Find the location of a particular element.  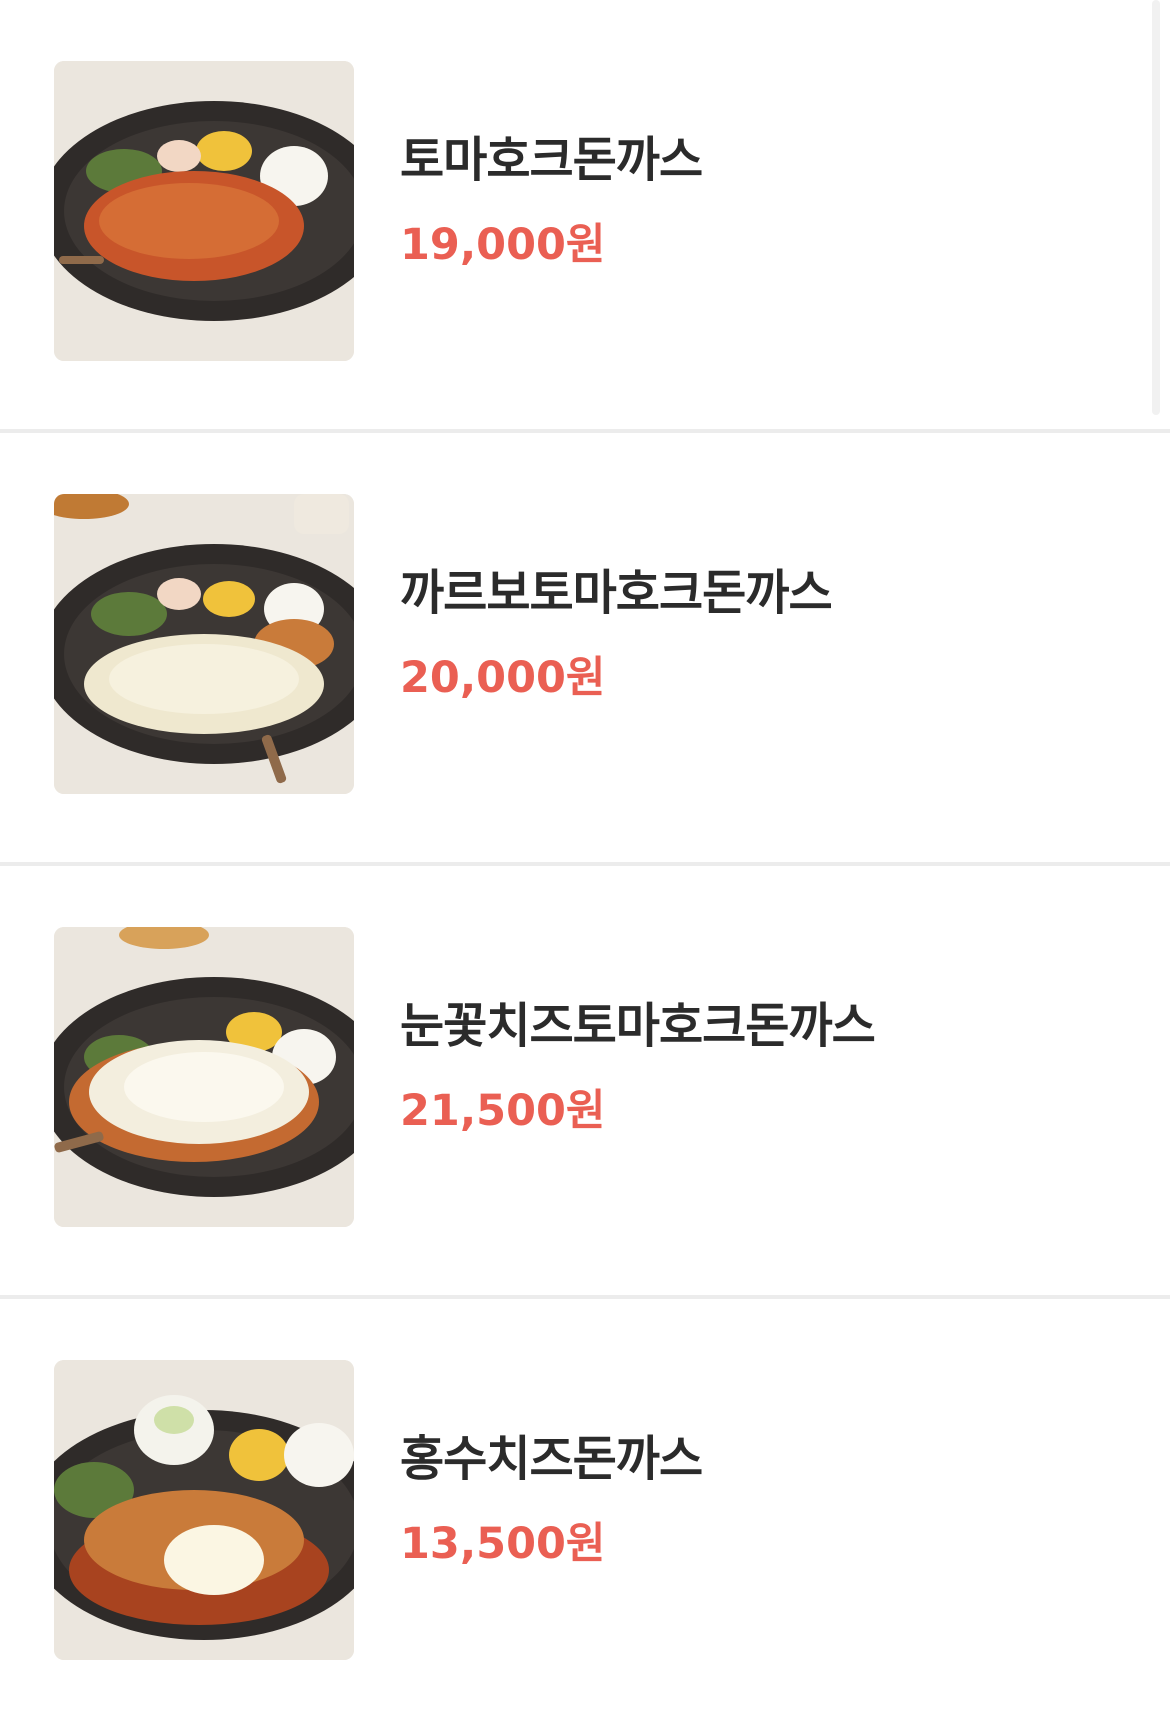

menu-item-name: 까르보토마호크돈까스 is located at coordinates (616, 593).